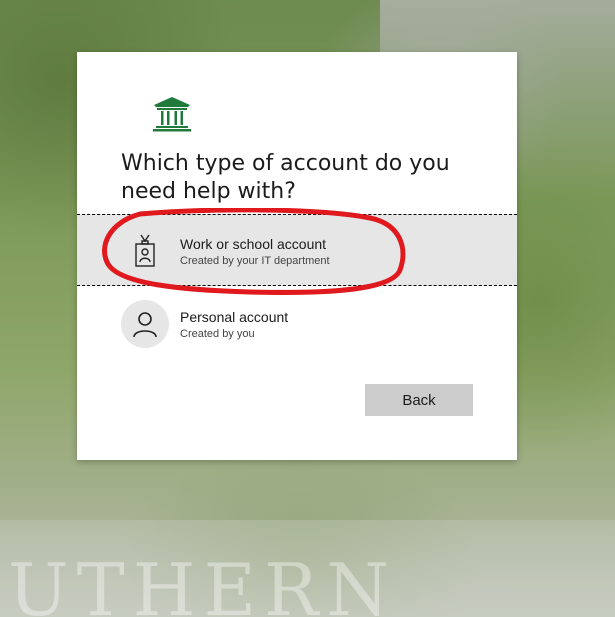 The height and width of the screenshot is (617, 615). What do you see at coordinates (297, 324) in the screenshot?
I see `personal-account-option: Personal account Created by you` at bounding box center [297, 324].